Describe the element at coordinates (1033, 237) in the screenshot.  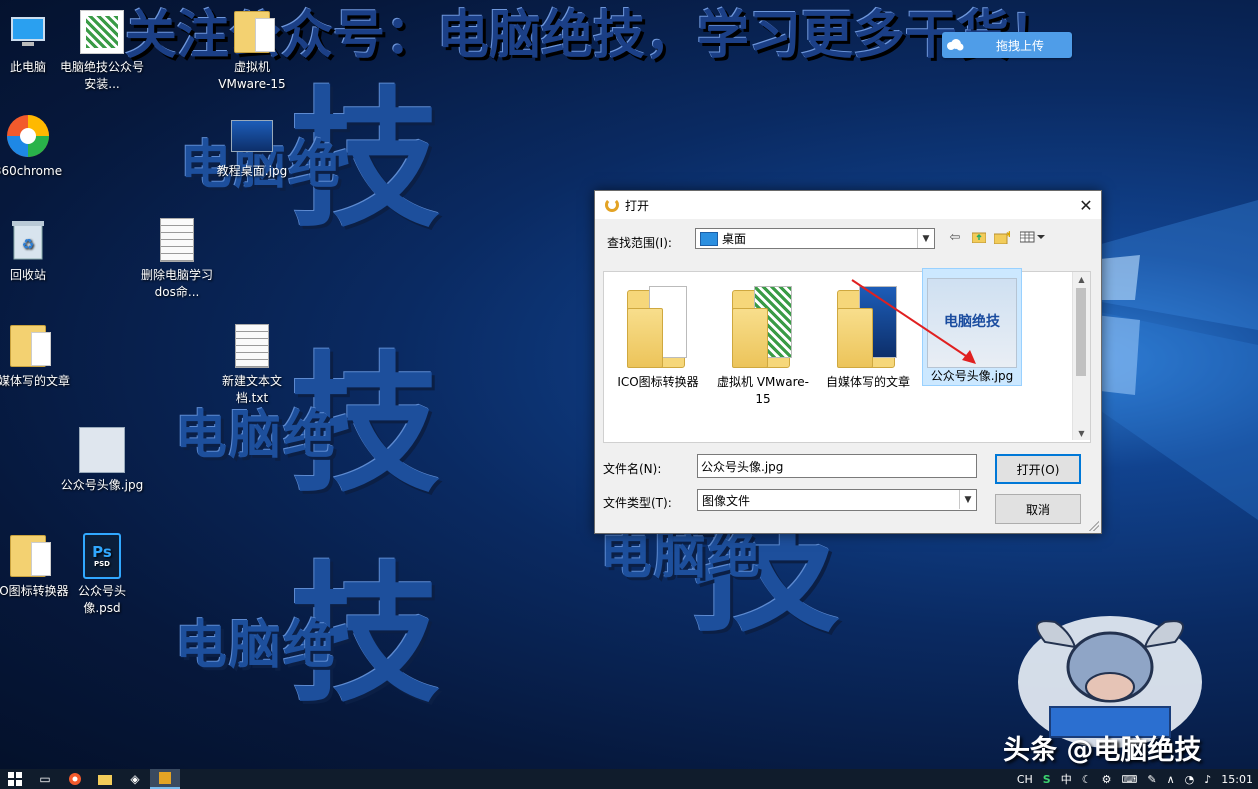
I see `view-menu-icon` at that location.